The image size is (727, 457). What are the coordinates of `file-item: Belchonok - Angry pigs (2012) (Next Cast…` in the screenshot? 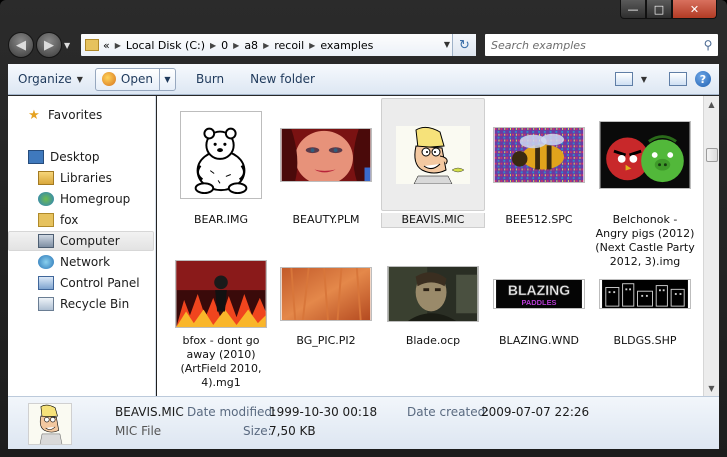 It's located at (645, 183).